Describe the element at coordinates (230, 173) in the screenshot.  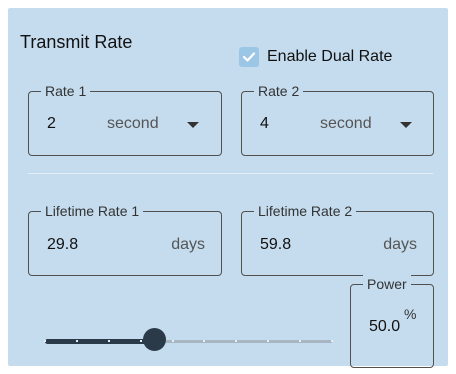
I see `divider` at that location.